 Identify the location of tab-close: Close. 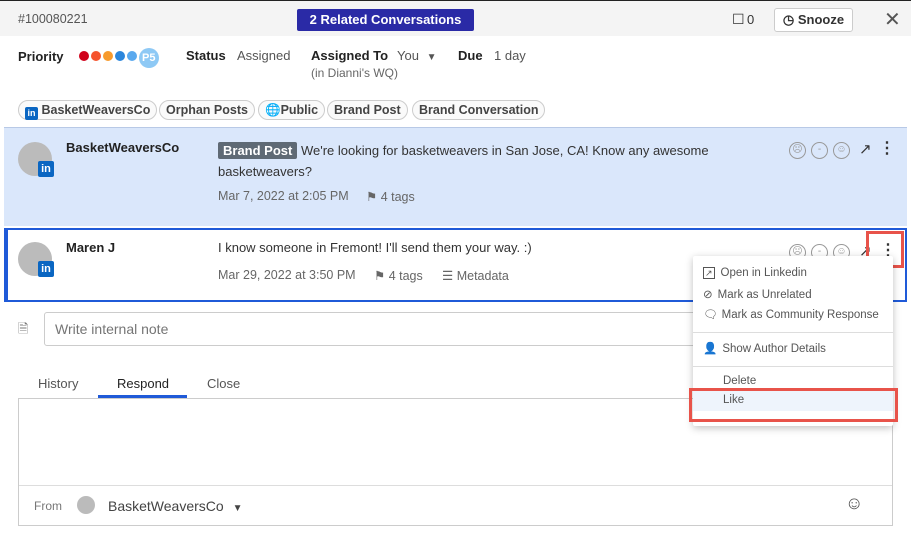
(223, 383).